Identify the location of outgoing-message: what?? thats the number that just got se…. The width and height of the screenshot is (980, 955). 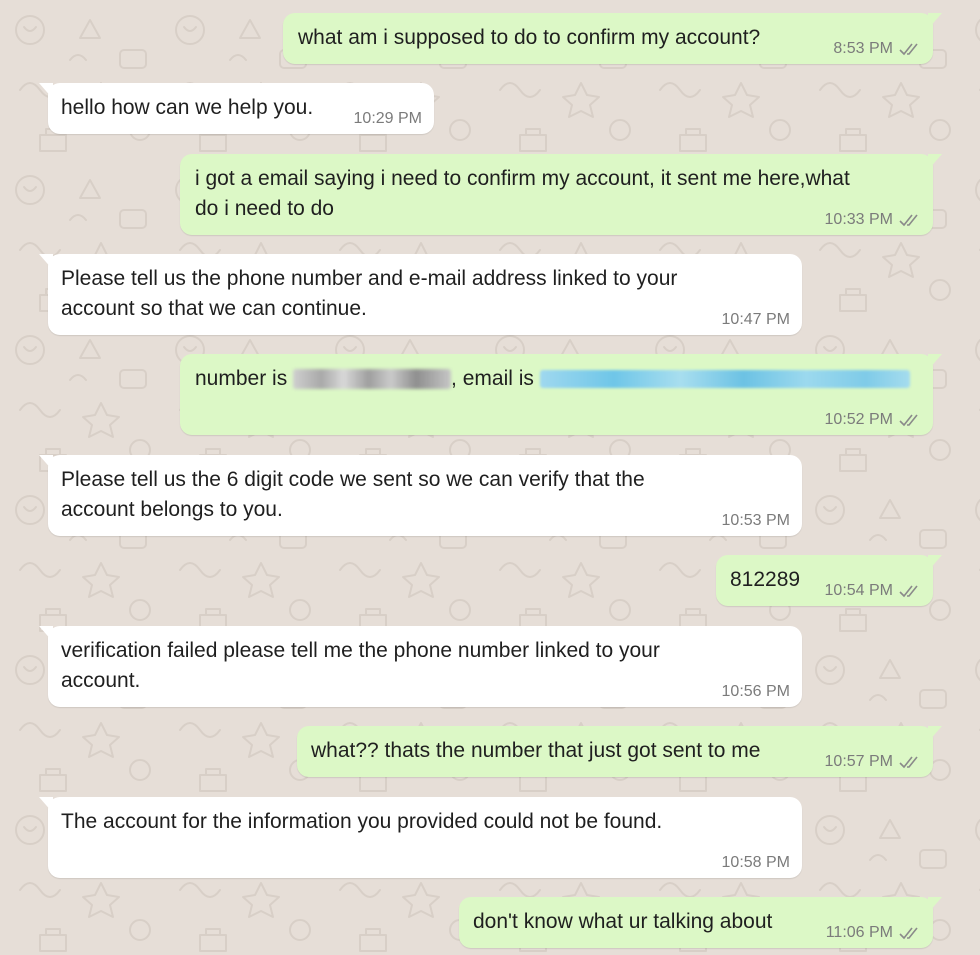
(619, 751).